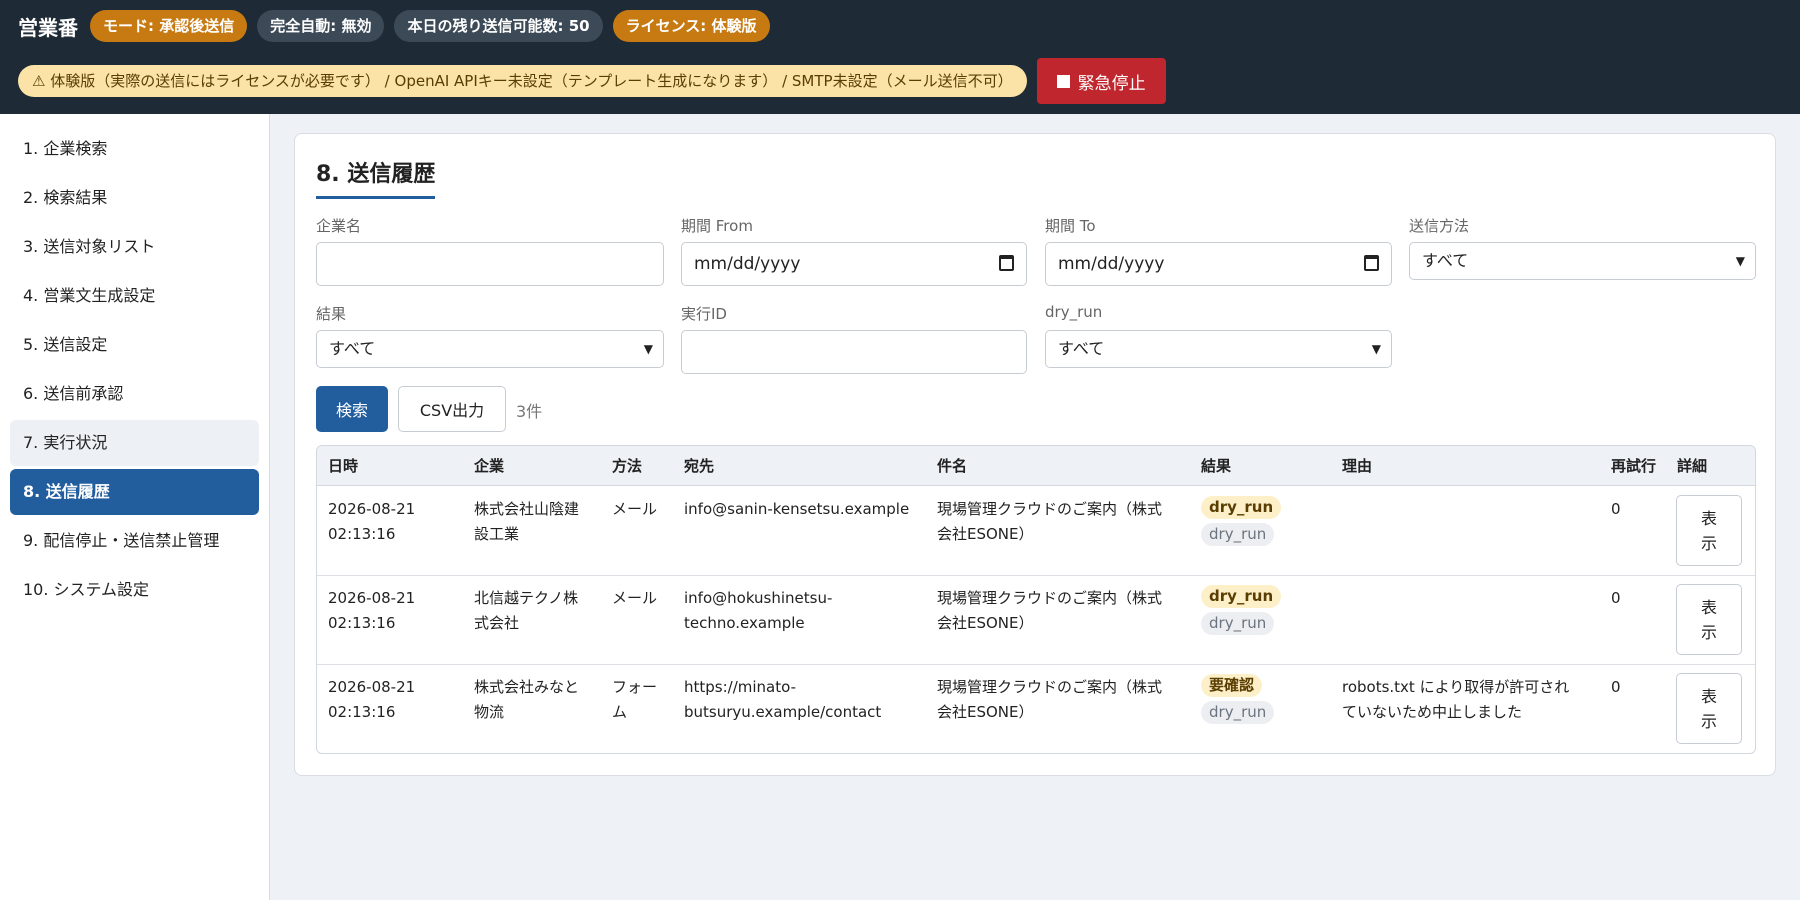 The width and height of the screenshot is (1800, 900). I want to click on column-header-datetime: 日時, so click(343, 466).